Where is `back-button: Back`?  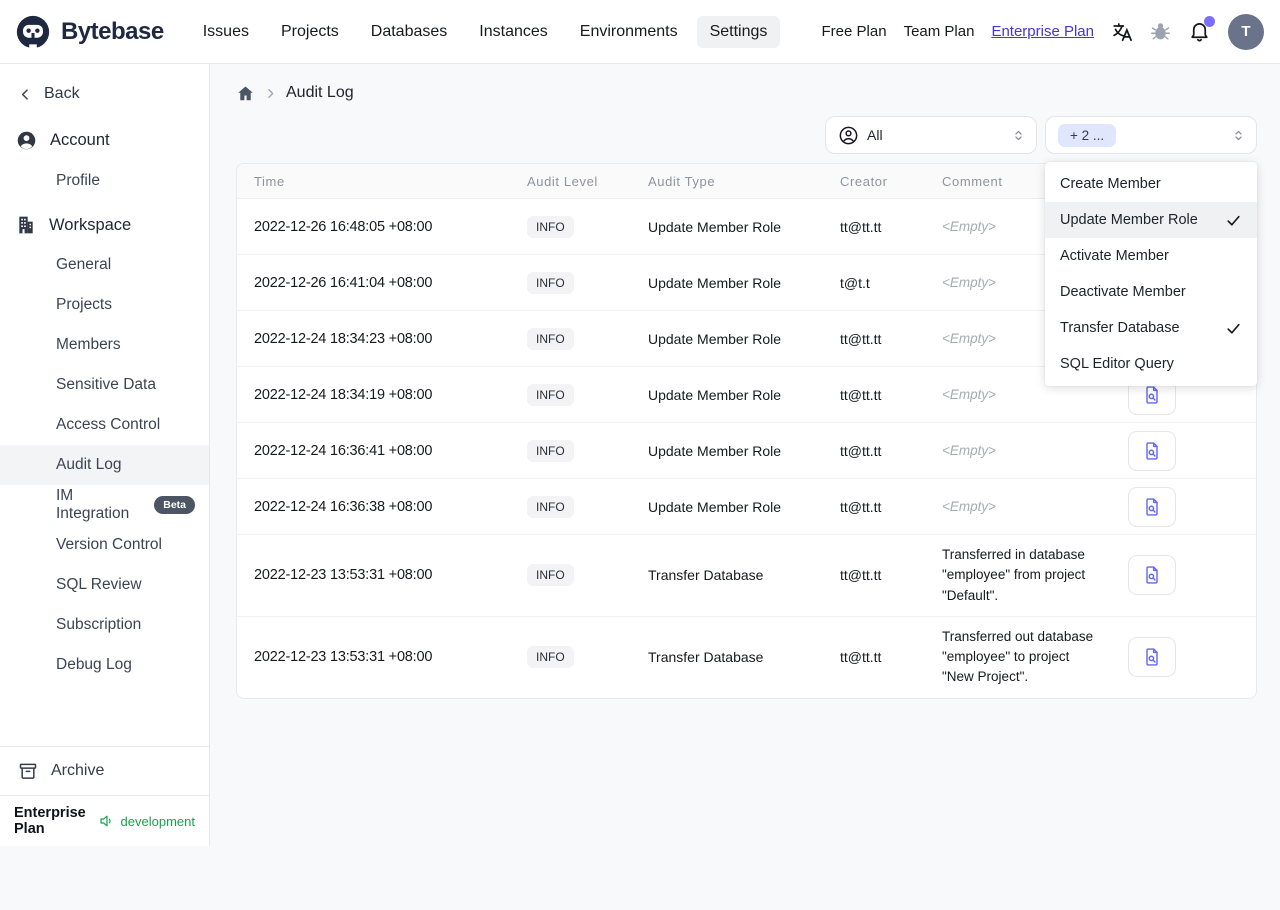 back-button: Back is located at coordinates (104, 96).